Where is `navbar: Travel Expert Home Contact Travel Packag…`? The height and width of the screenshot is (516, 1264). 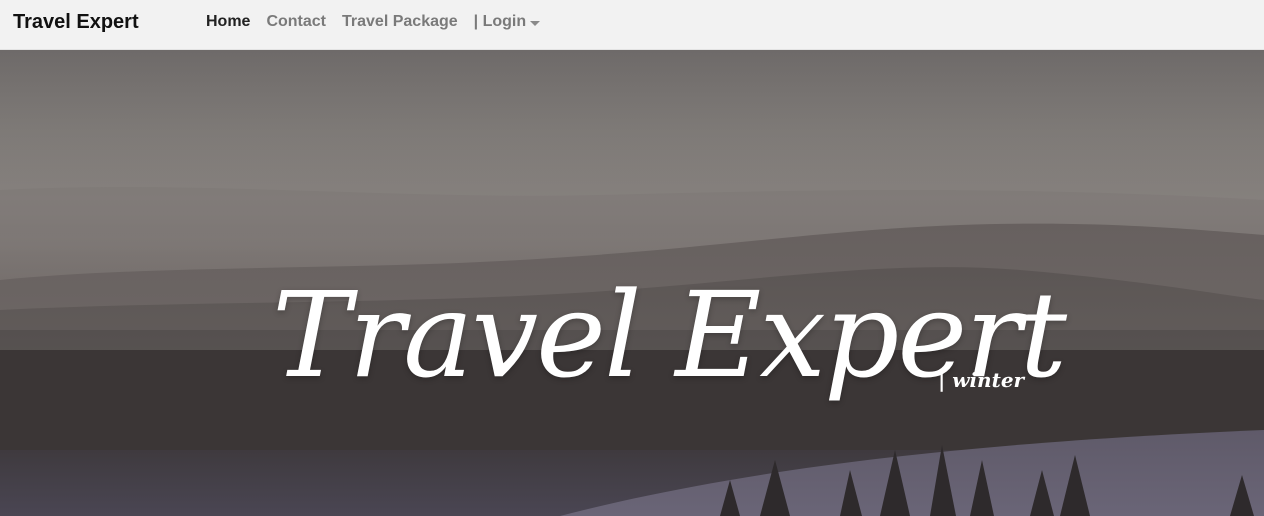
navbar: Travel Expert Home Contact Travel Packag… is located at coordinates (632, 25).